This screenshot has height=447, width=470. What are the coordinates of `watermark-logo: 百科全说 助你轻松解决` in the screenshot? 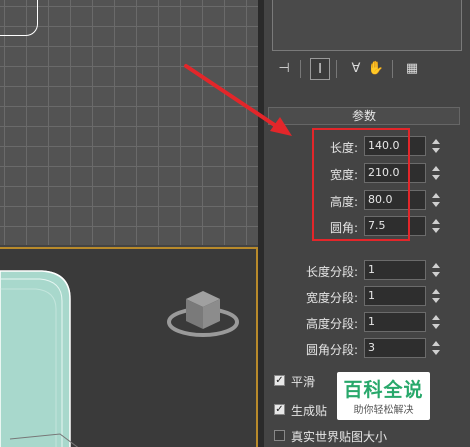 It's located at (383, 396).